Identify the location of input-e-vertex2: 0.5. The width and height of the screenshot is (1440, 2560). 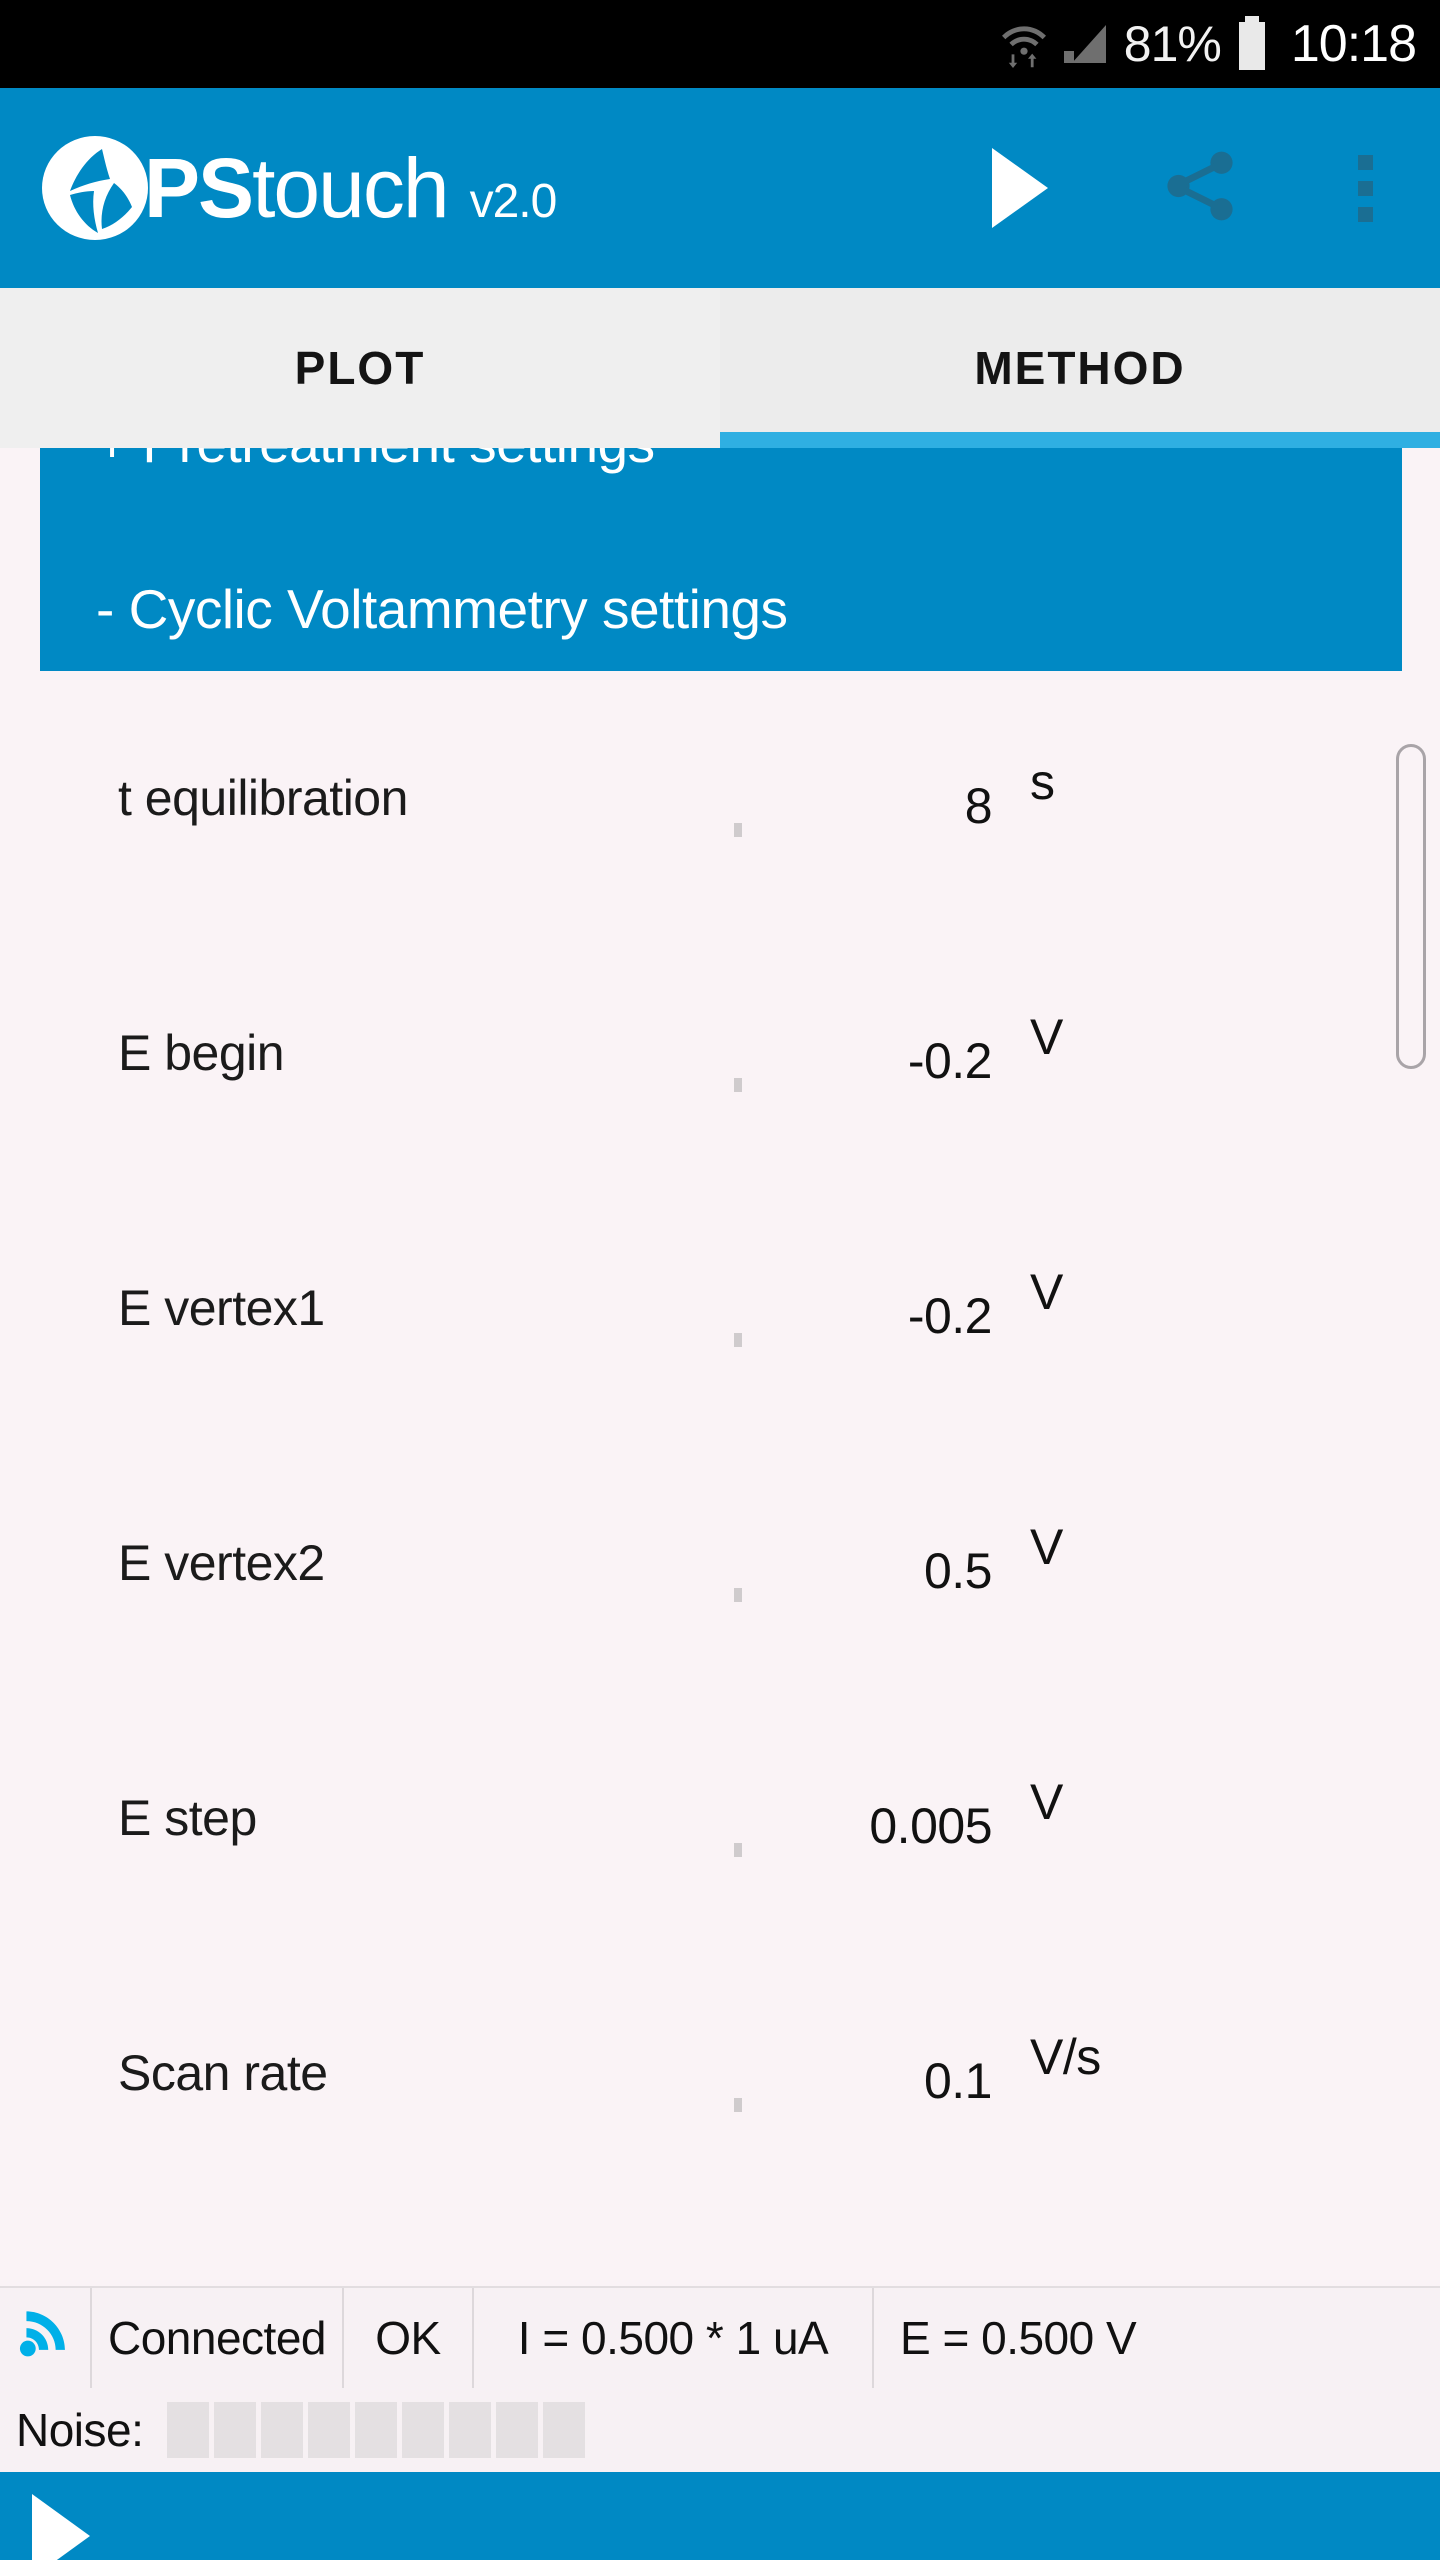
(870, 1571).